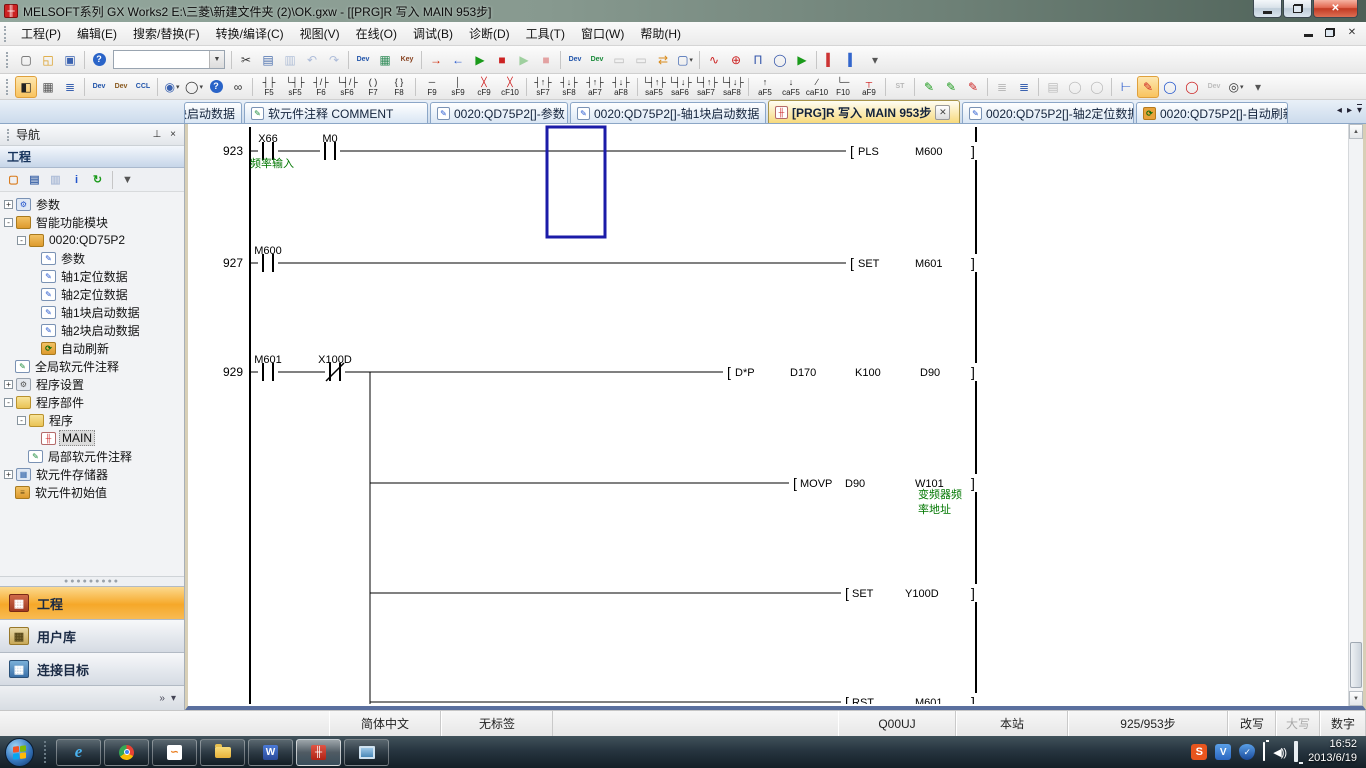  Describe the element at coordinates (222, 752) in the screenshot. I see `taskbar-app-windows-explorer` at that location.